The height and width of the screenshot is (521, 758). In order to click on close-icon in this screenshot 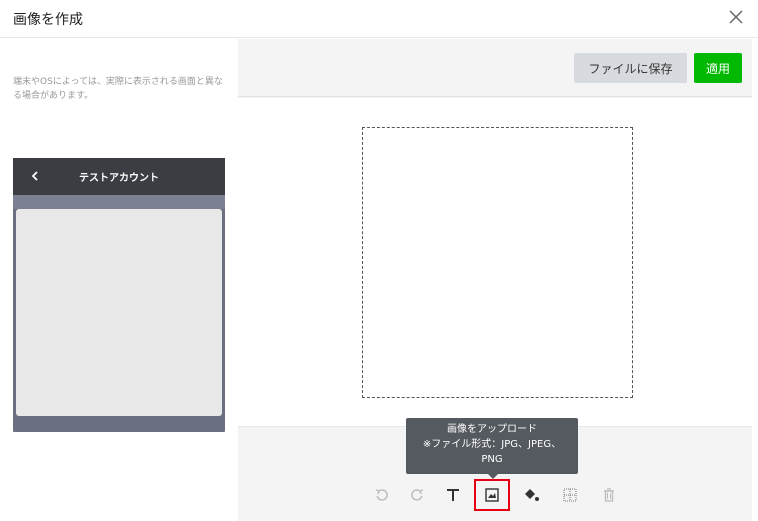, I will do `click(736, 17)`.